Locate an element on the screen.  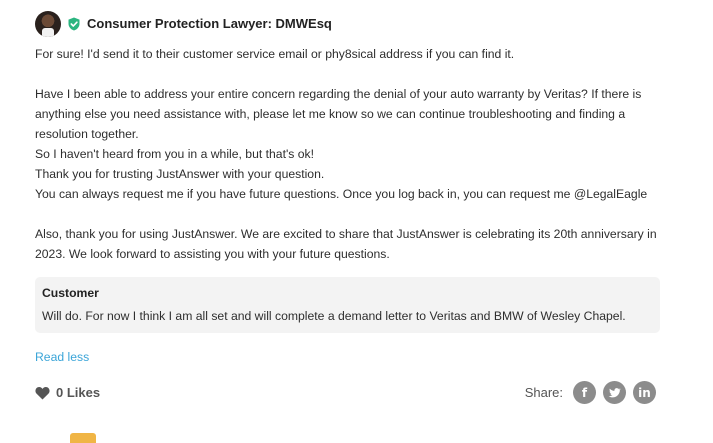
verified-check-icon is located at coordinates (74, 23).